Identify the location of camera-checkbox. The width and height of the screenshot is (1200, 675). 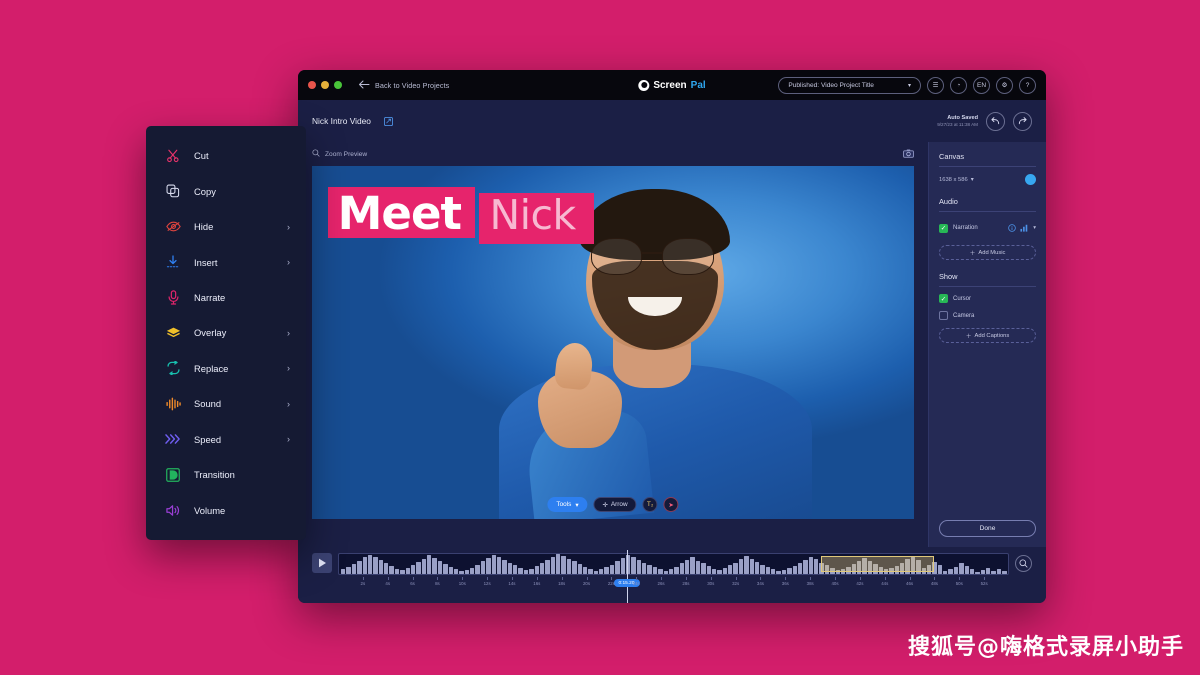
(943, 315).